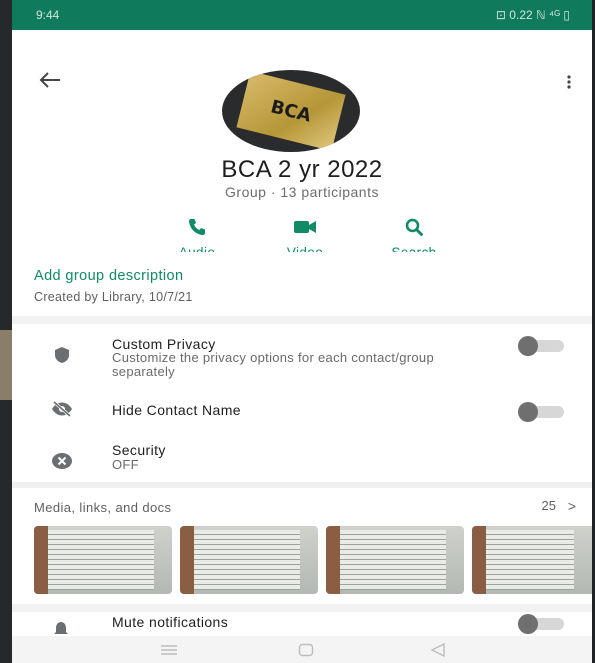 This screenshot has height=663, width=595. I want to click on home-square-icon, so click(306, 650).